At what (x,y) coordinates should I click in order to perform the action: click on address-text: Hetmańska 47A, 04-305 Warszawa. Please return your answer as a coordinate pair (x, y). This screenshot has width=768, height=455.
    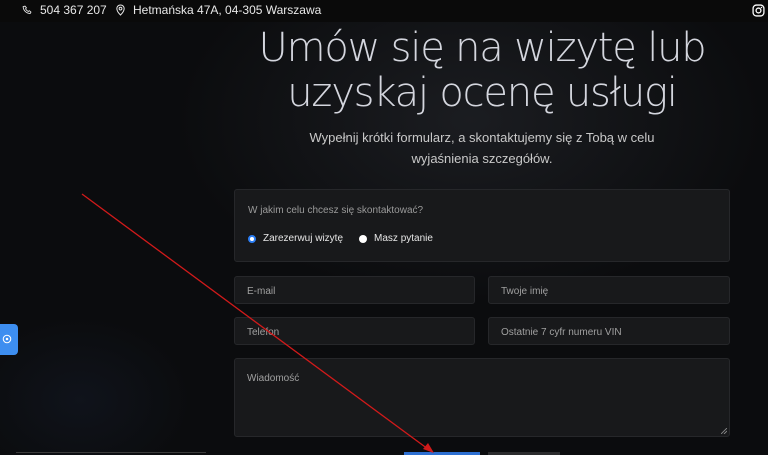
    Looking at the image, I should click on (227, 10).